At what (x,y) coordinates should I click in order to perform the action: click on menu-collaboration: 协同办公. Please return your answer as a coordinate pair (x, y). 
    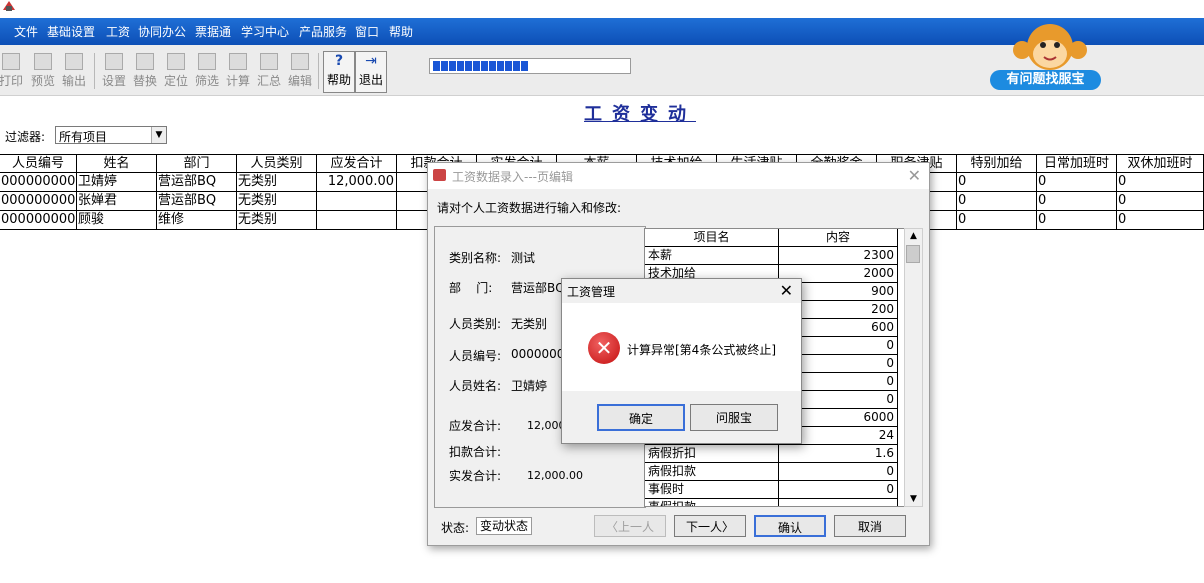
    Looking at the image, I should click on (162, 31).